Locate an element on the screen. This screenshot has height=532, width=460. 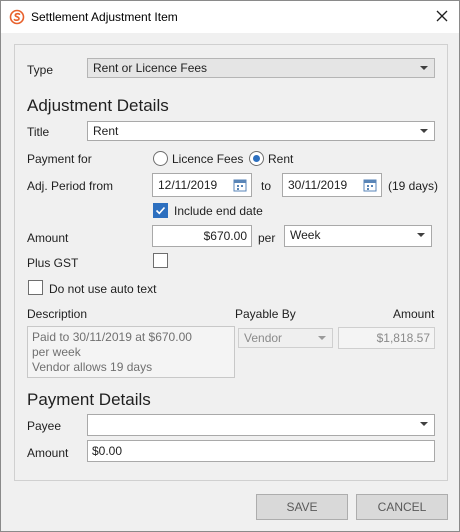
period-label: Adj. Period from is located at coordinates (70, 186).